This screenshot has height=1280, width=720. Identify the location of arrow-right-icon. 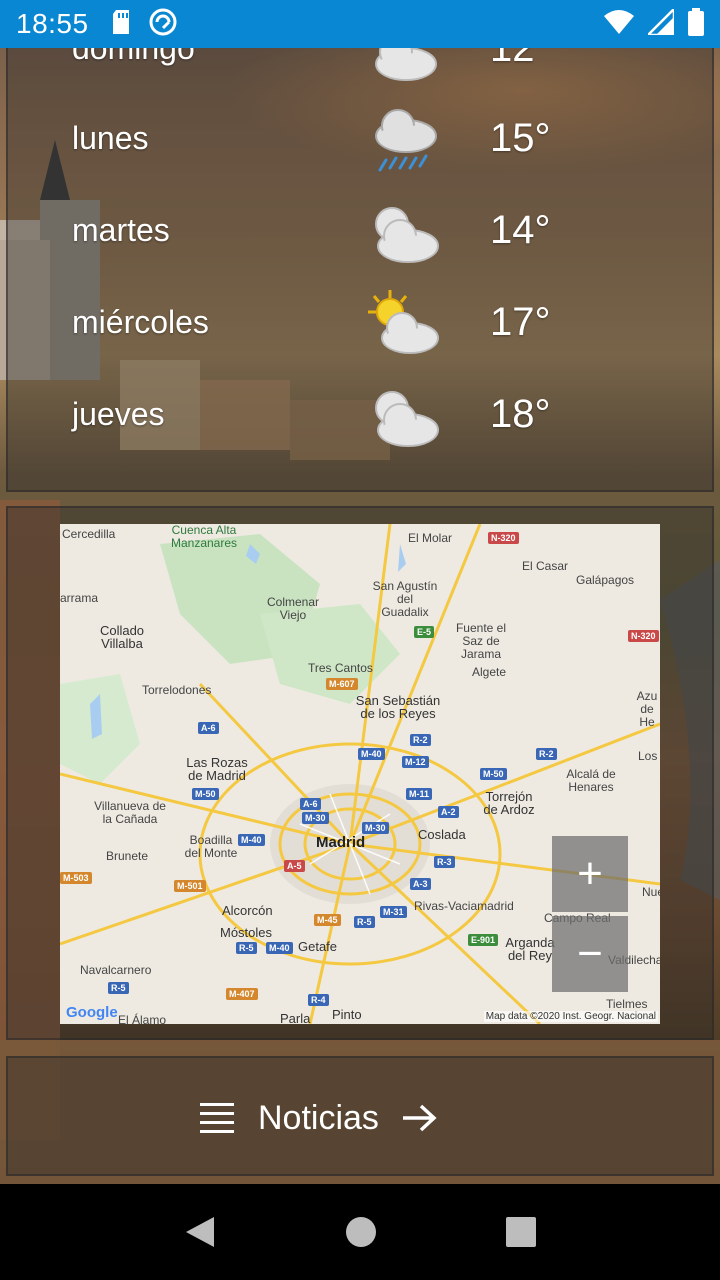
(419, 1118).